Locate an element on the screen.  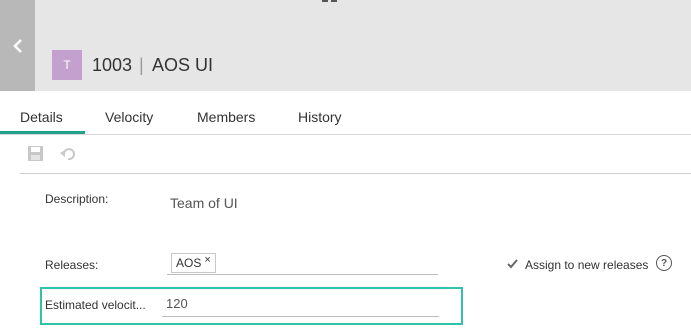
team-id: 1003 is located at coordinates (112, 65).